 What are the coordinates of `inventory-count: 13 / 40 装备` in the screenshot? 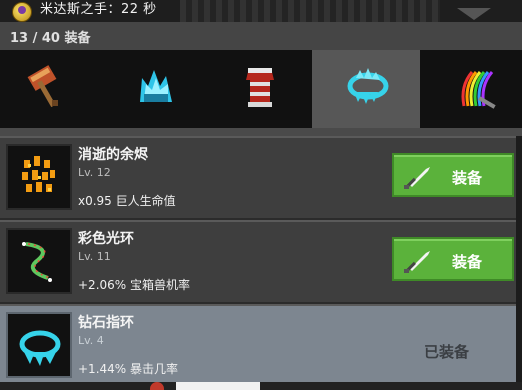 It's located at (50, 38).